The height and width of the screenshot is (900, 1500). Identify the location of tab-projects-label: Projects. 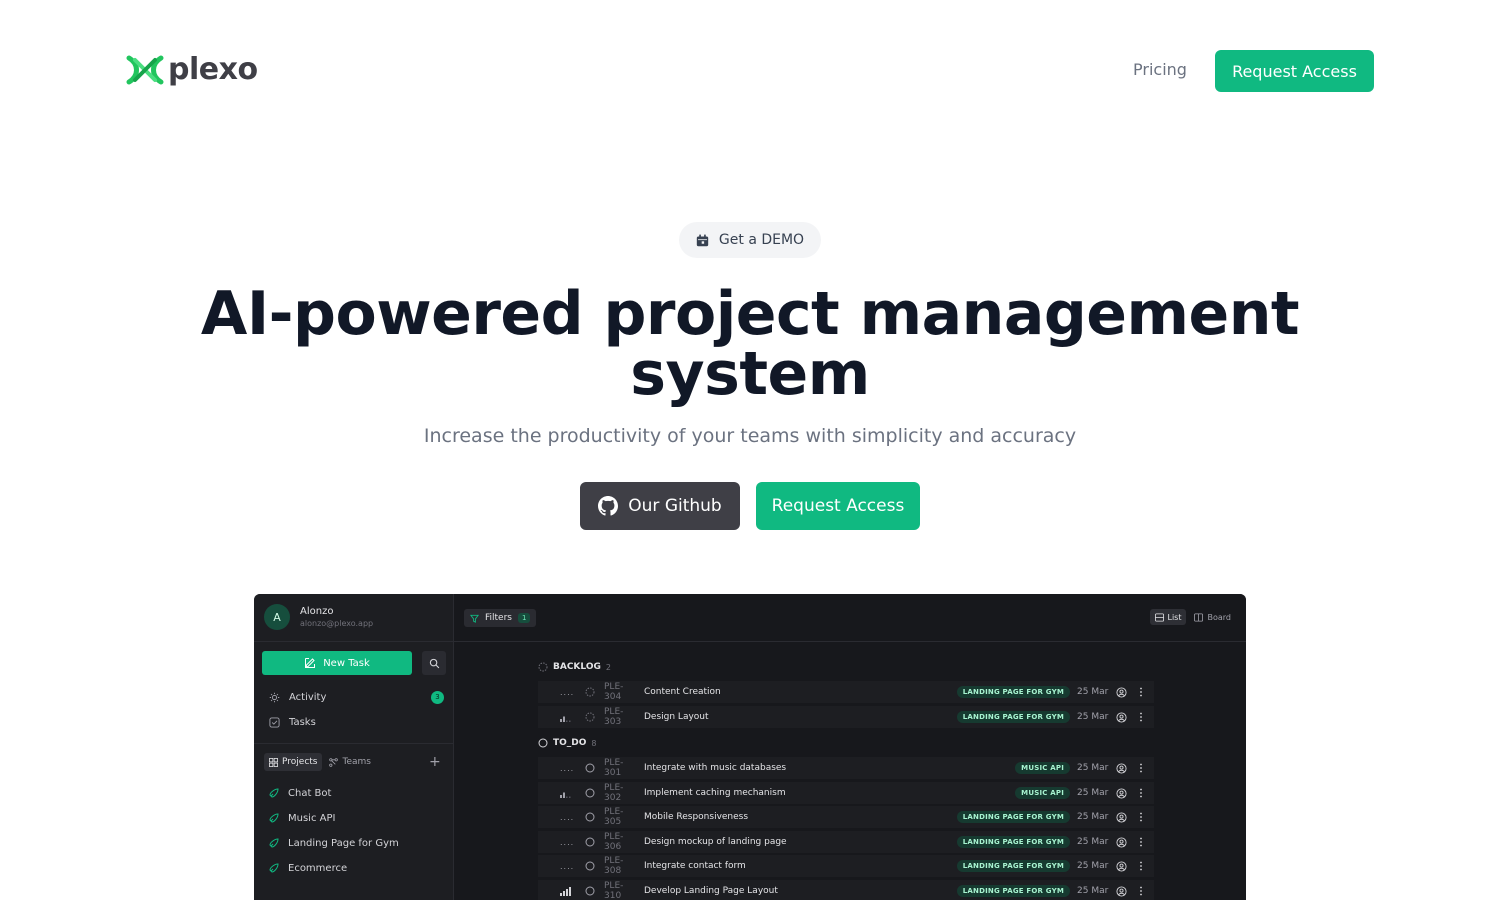
(300, 762).